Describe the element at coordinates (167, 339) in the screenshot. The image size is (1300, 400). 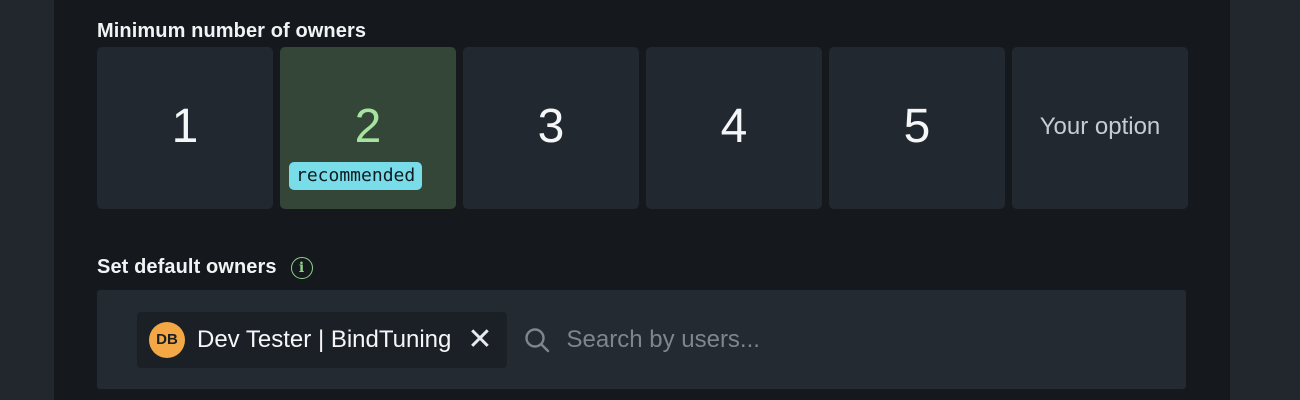
I see `avatar: DB` at that location.